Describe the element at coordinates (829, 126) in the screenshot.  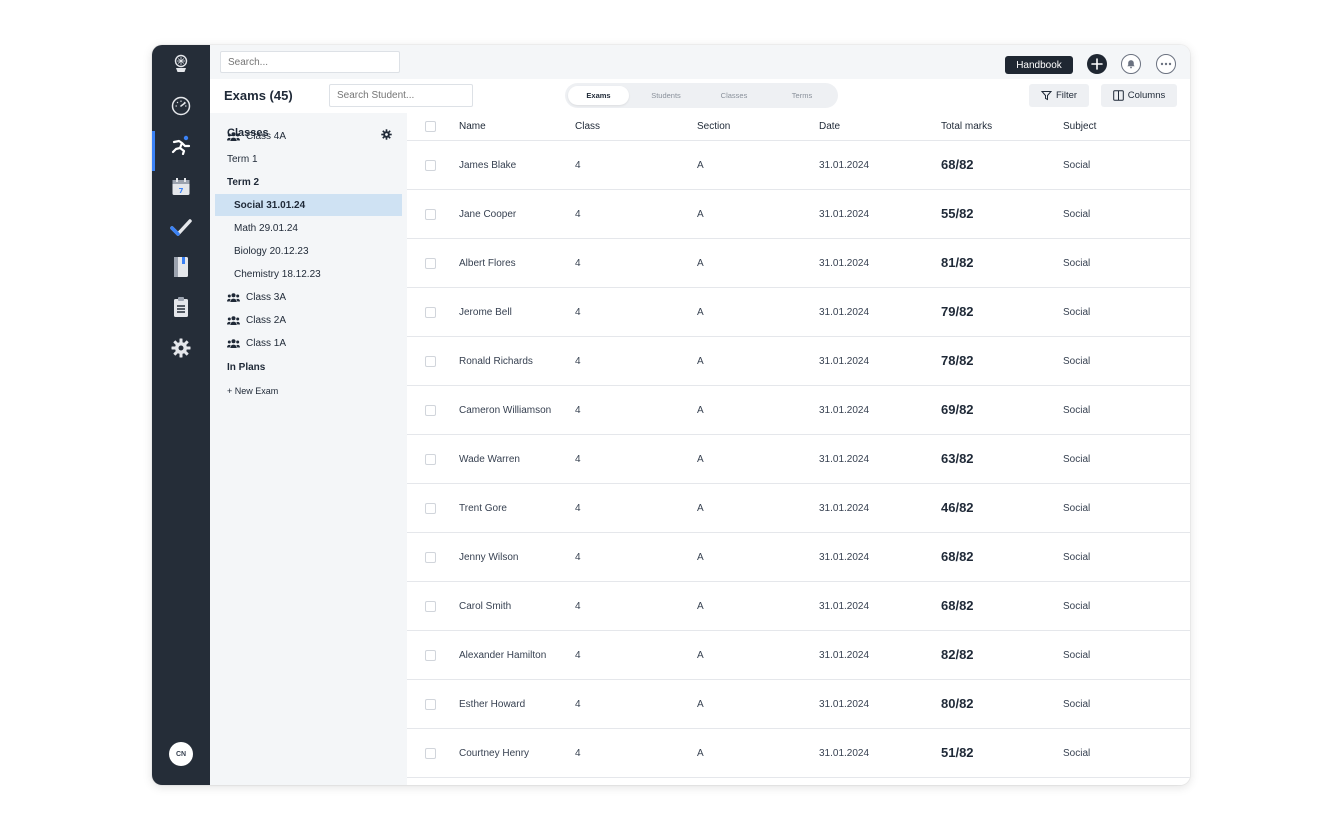
I see `column-header-date: Date` at that location.